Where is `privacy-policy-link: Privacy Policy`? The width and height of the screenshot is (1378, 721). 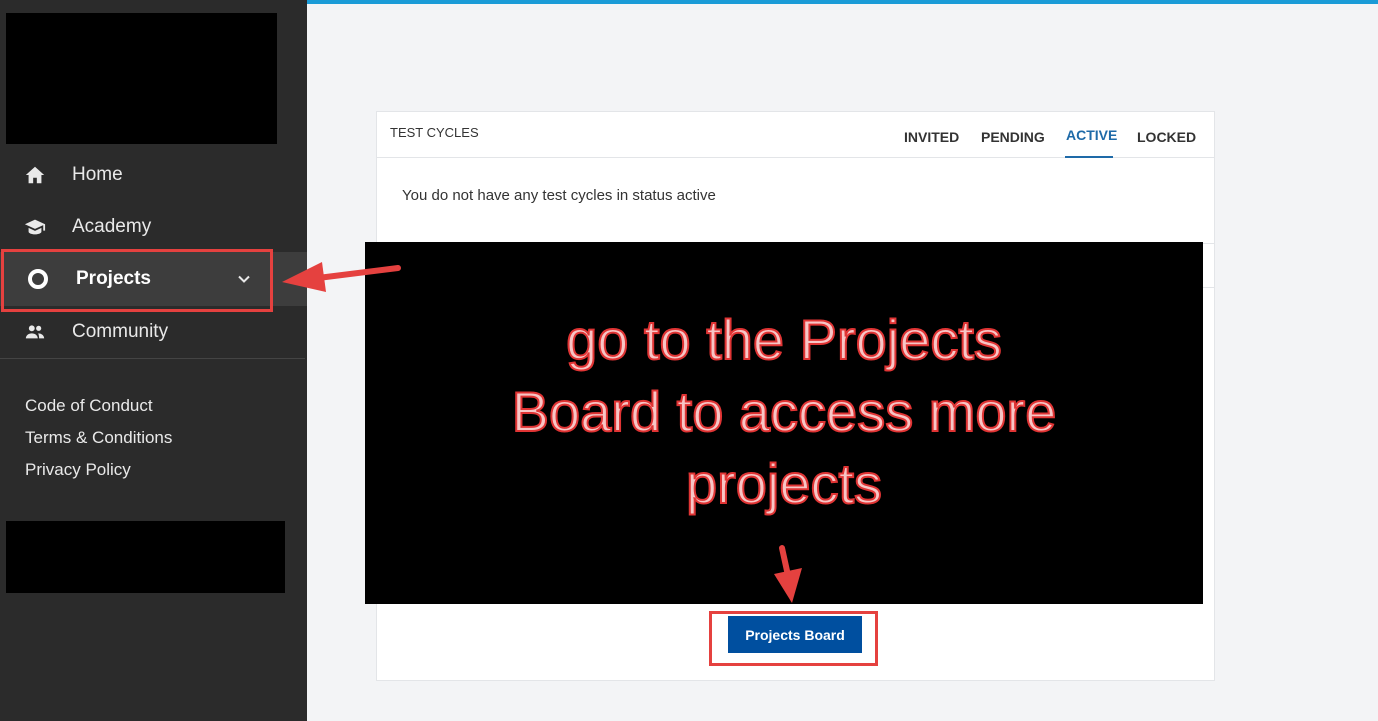 privacy-policy-link: Privacy Policy is located at coordinates (78, 470).